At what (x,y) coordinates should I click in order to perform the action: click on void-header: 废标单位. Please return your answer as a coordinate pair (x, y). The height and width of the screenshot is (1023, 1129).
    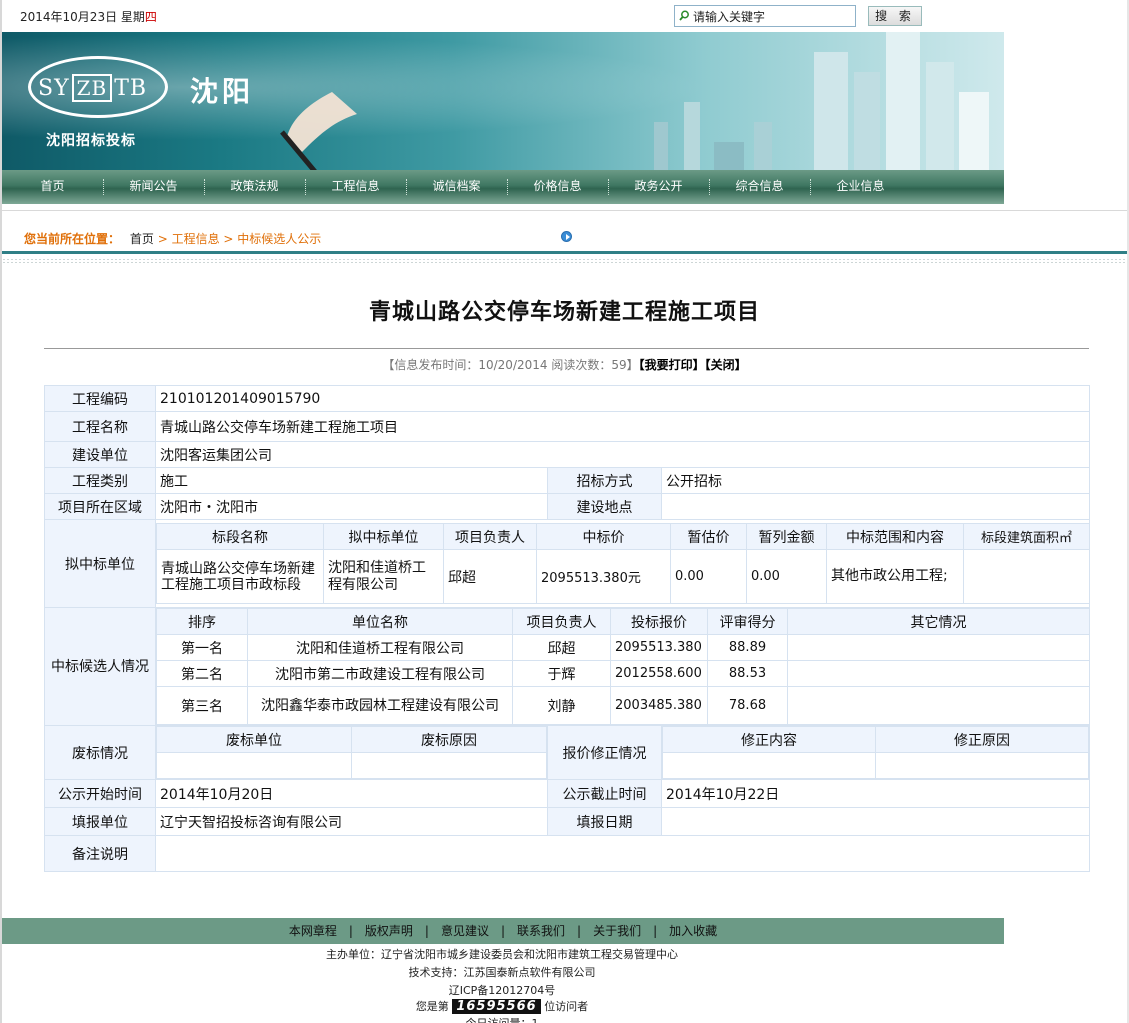
    Looking at the image, I should click on (254, 739).